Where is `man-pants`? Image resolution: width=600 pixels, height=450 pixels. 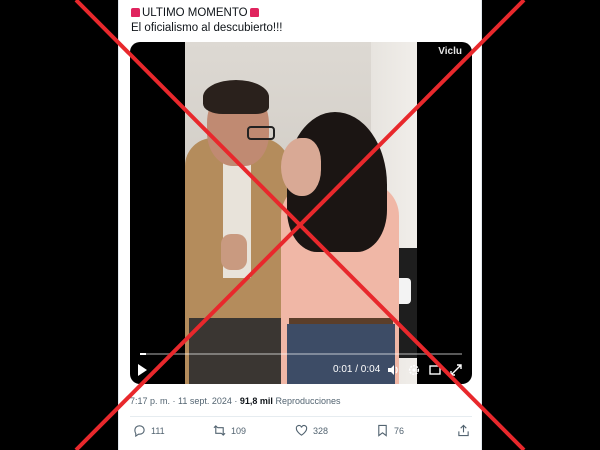 man-pants is located at coordinates (237, 351).